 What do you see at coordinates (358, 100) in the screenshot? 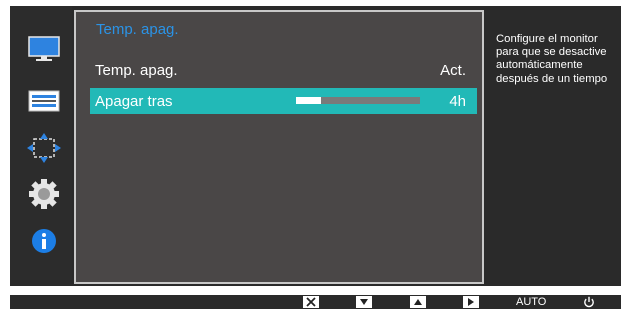
I see `timer-slider` at bounding box center [358, 100].